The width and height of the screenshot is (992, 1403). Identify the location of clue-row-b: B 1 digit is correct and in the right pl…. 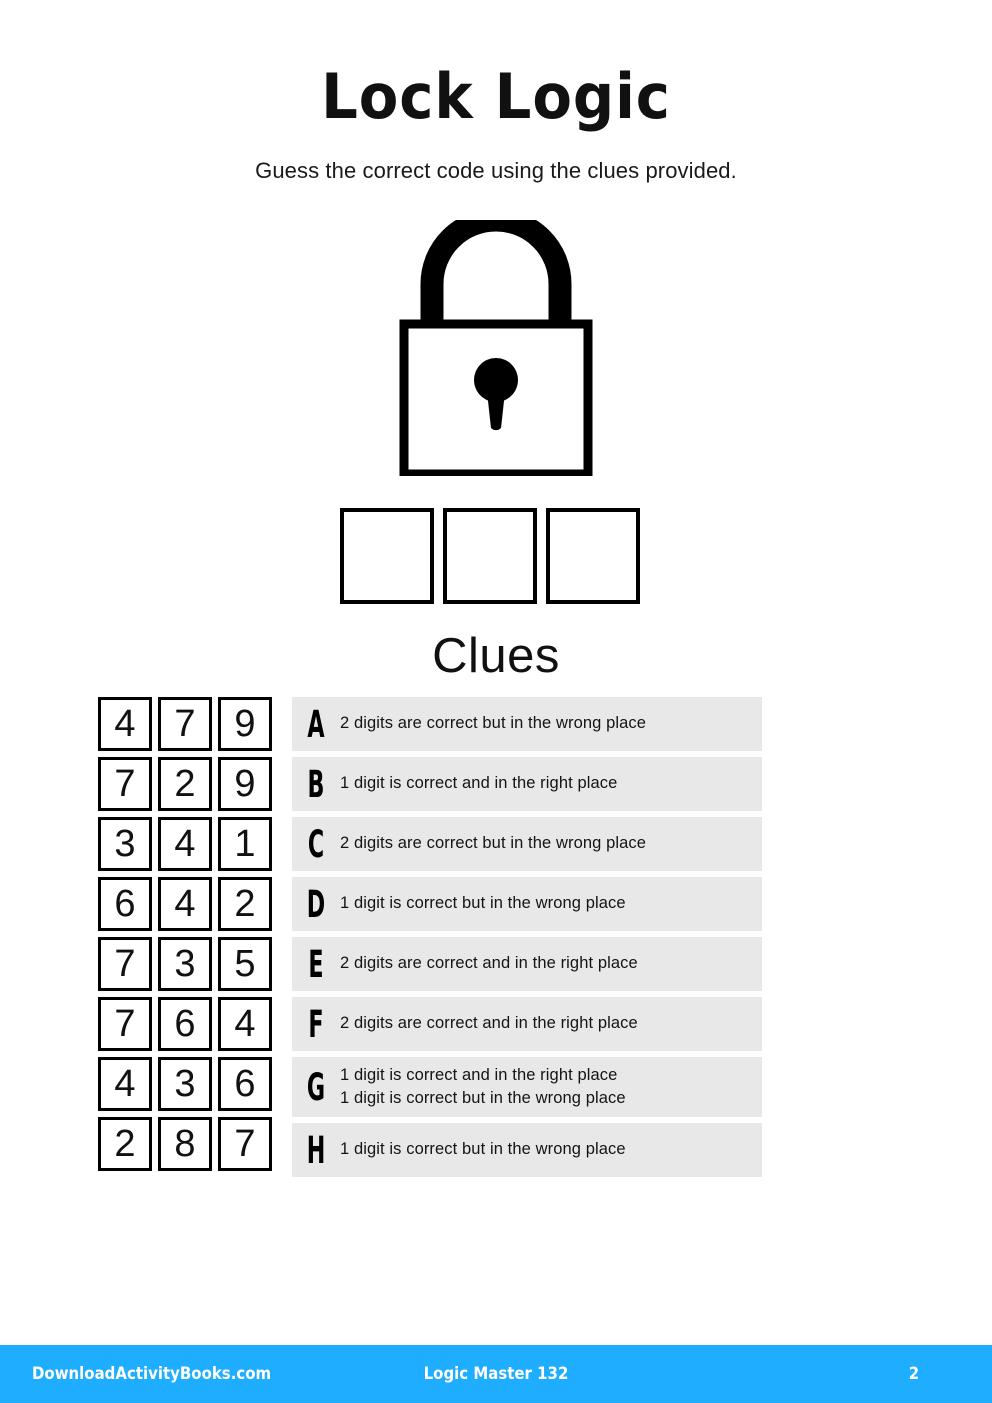
(527, 784).